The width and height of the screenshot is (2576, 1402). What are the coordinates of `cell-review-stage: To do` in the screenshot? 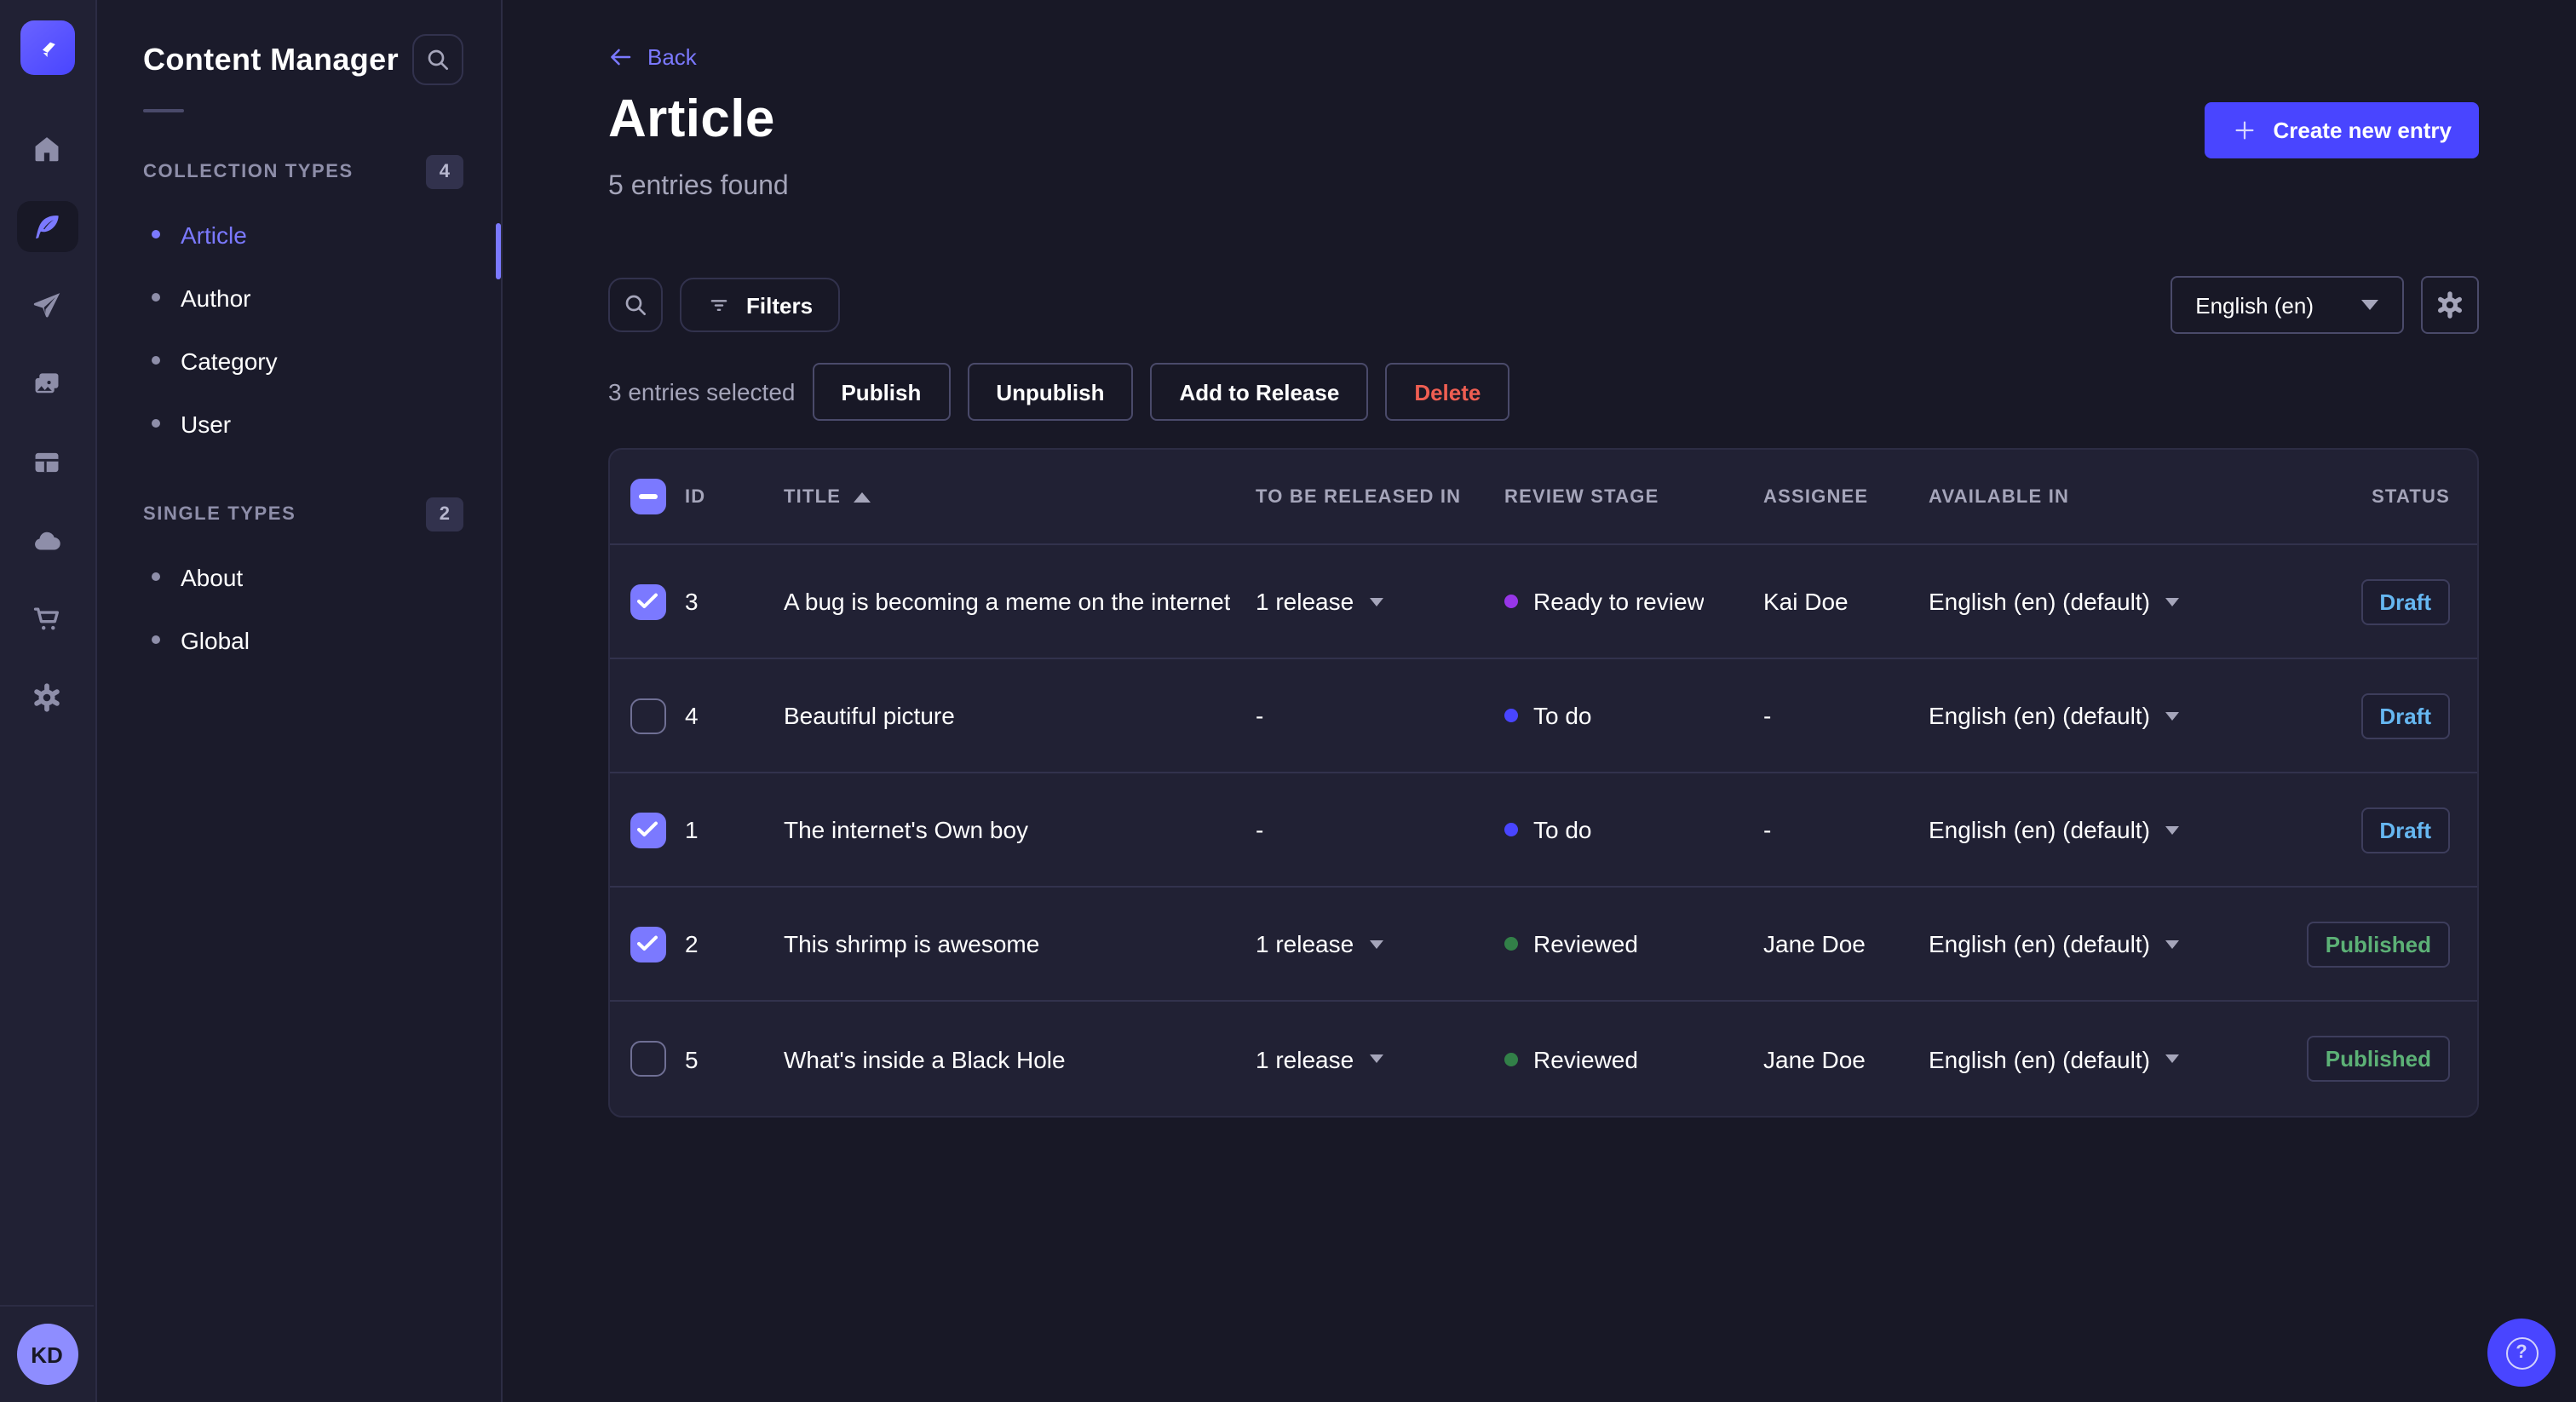 It's located at (1633, 829).